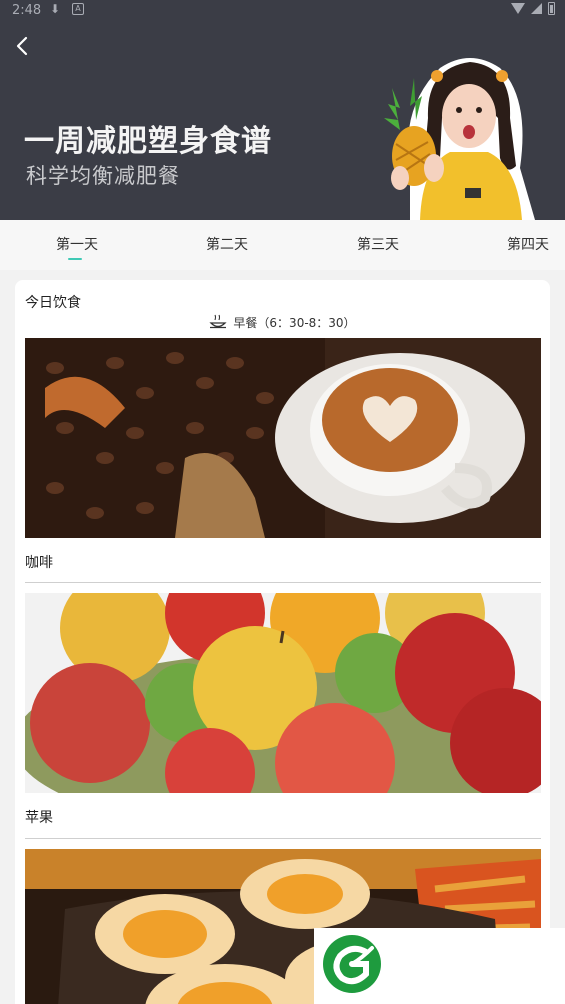 This screenshot has height=1004, width=565. What do you see at coordinates (78, 9) in the screenshot?
I see `a-icon: A` at bounding box center [78, 9].